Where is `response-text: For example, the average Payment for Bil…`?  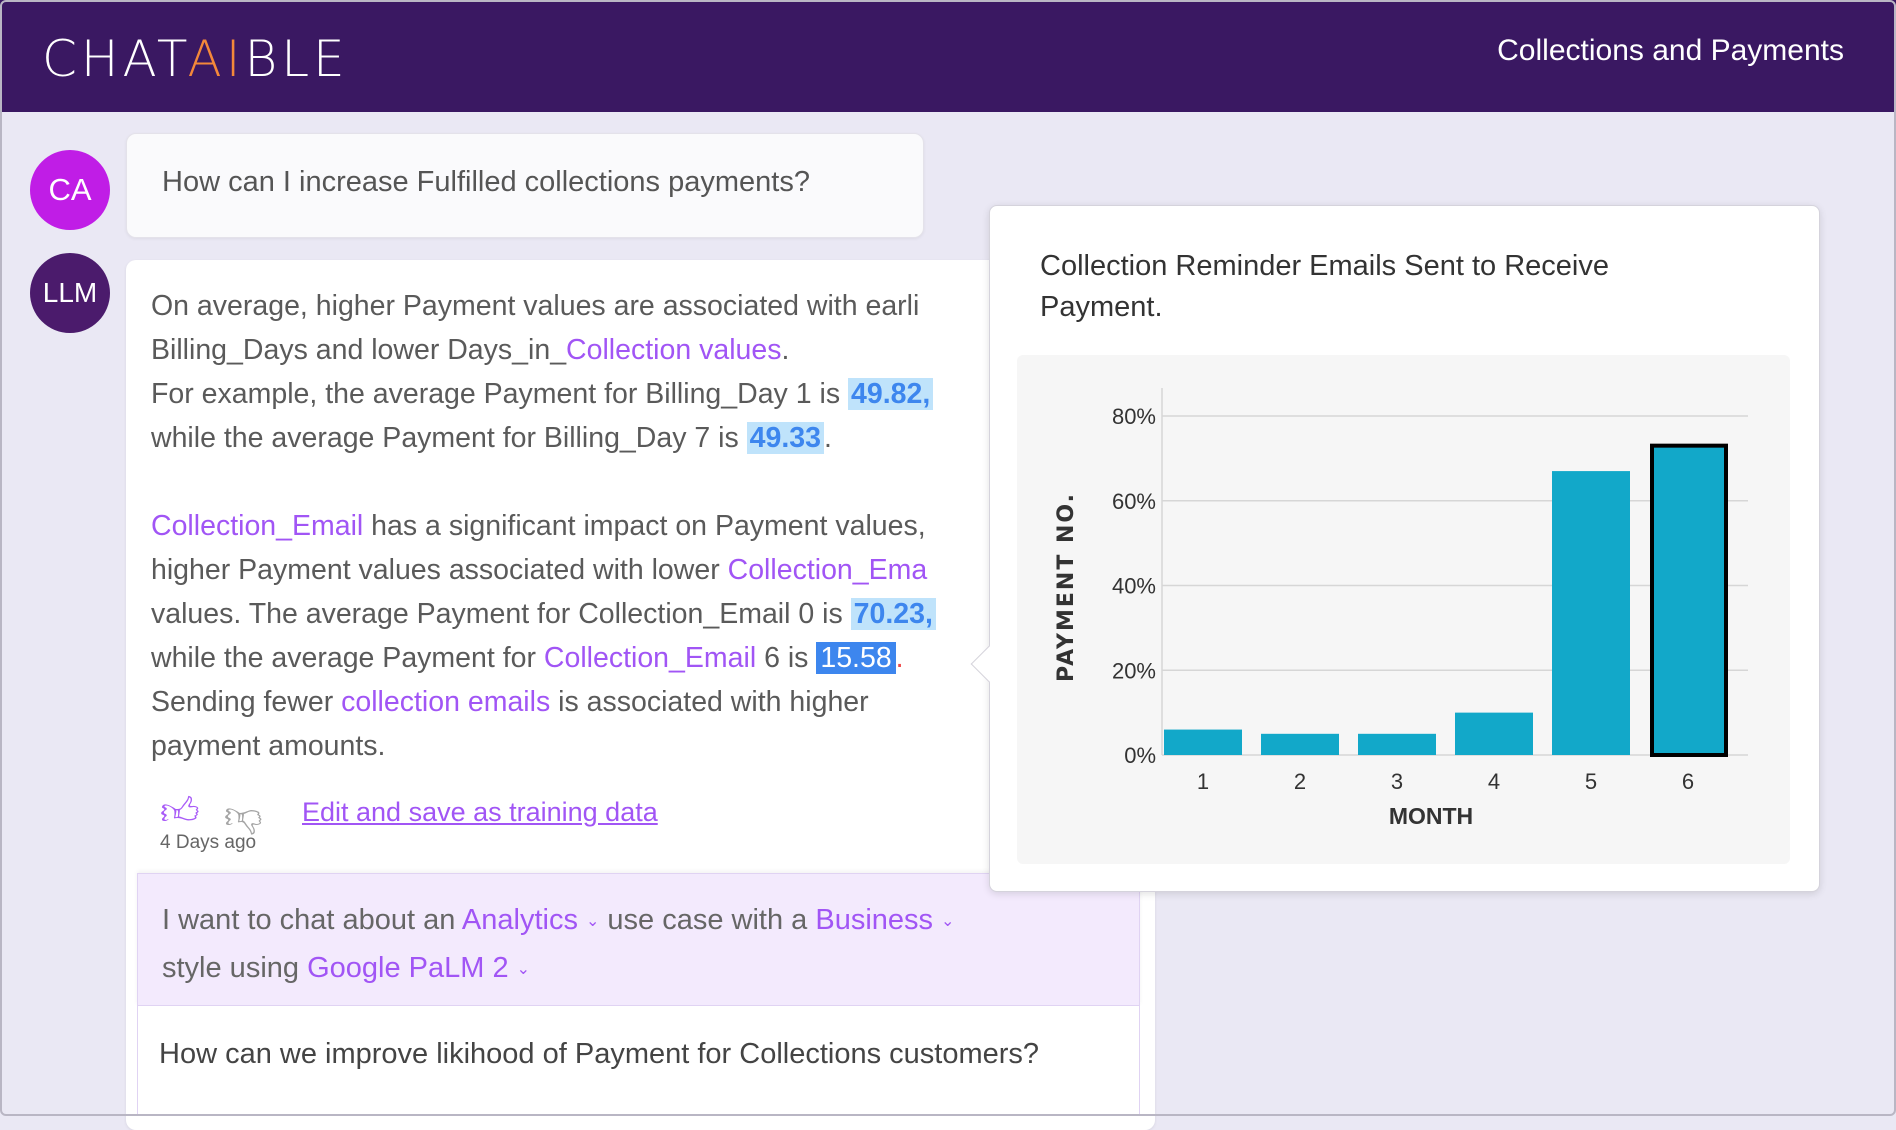 response-text: For example, the average Payment for Bil… is located at coordinates (499, 394).